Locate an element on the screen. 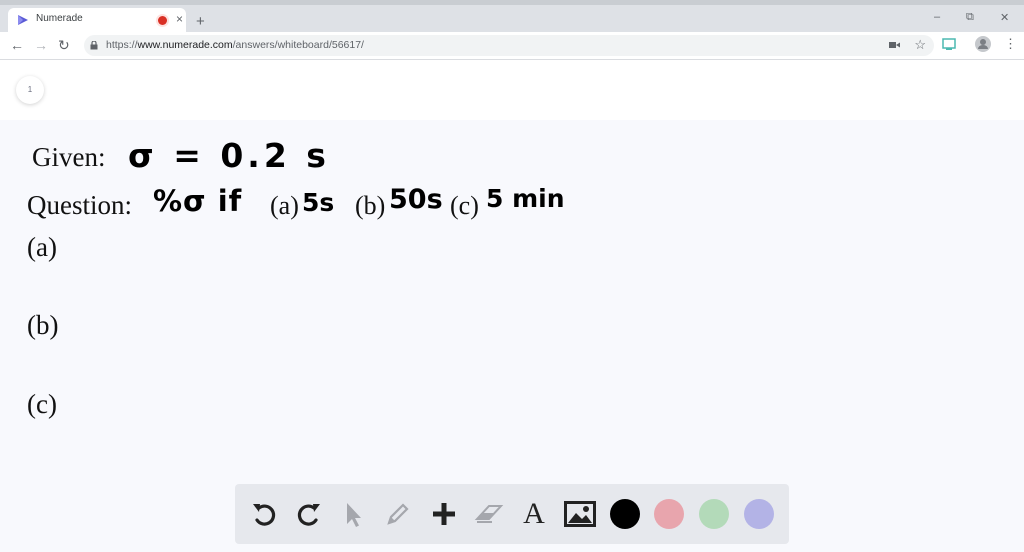  plus-icon is located at coordinates (444, 514).